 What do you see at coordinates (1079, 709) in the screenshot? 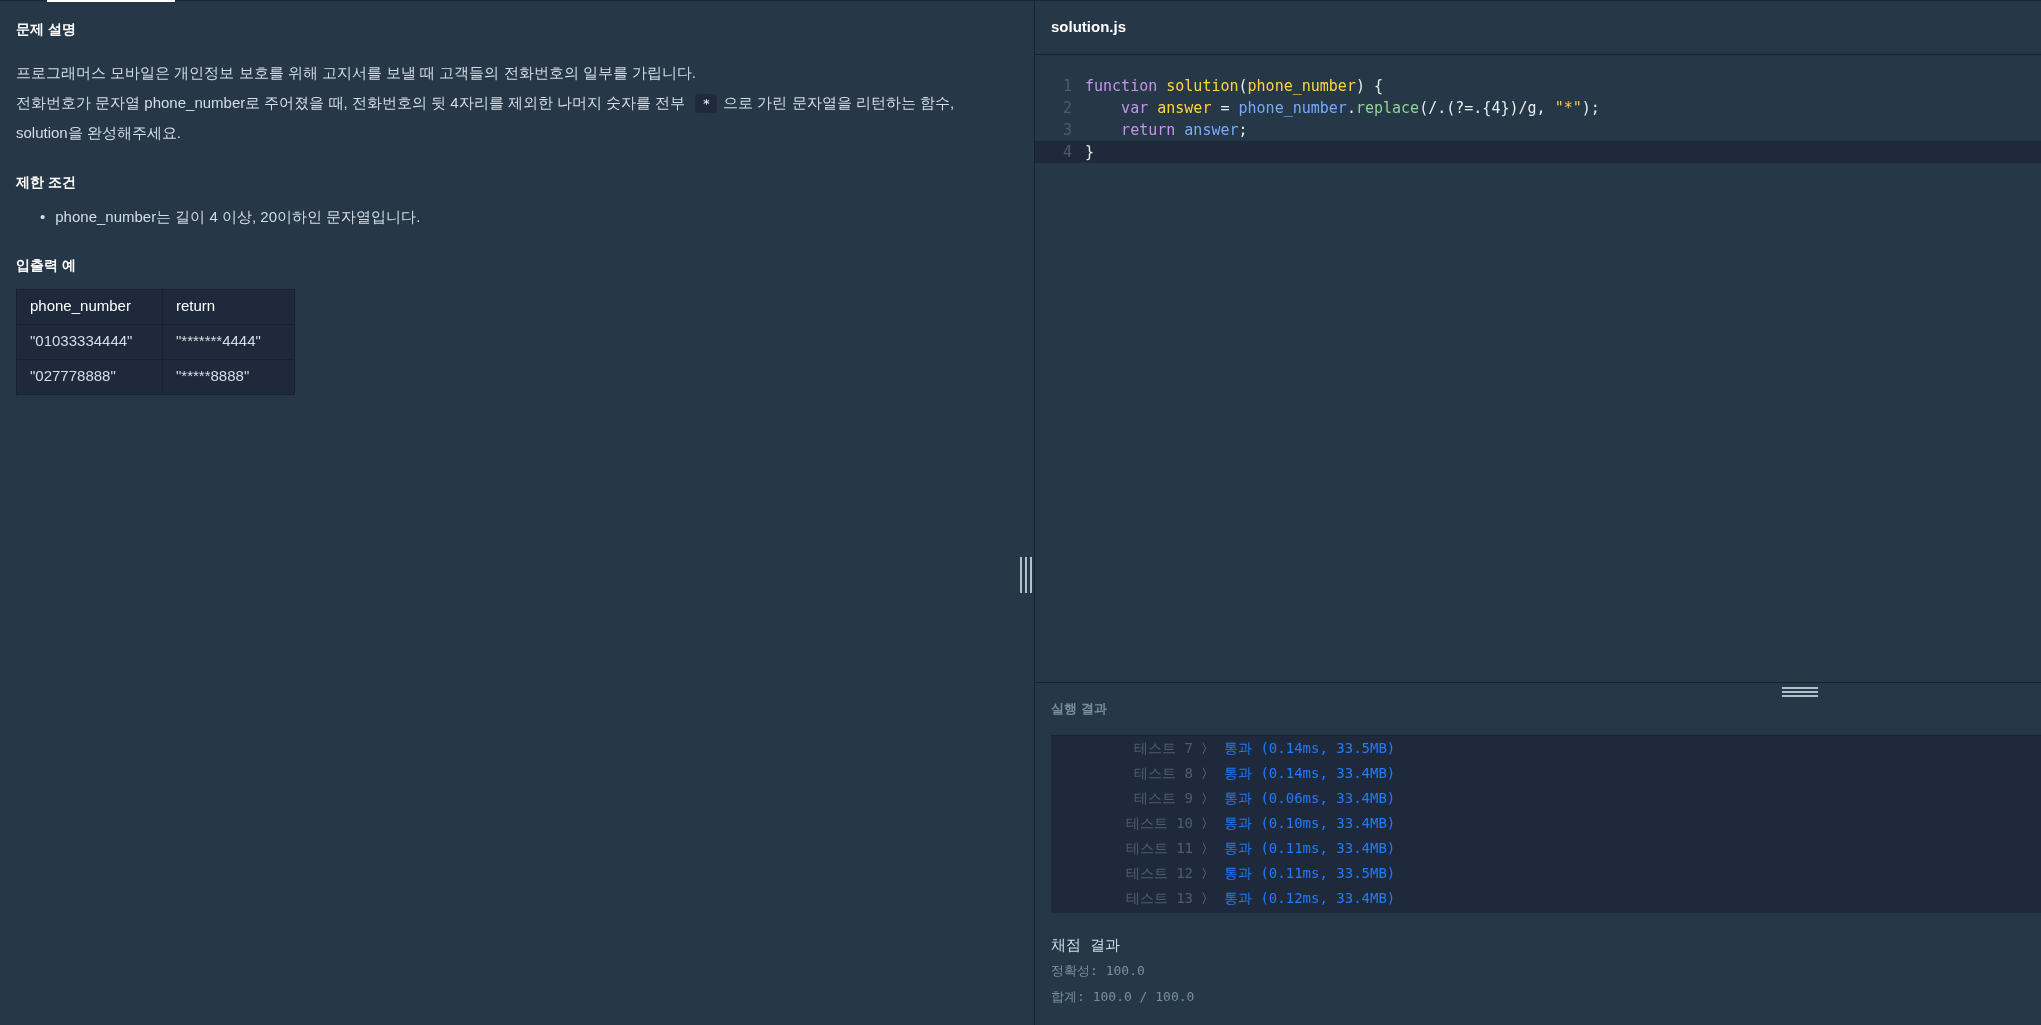
I see `panel-title: 실행 결과` at bounding box center [1079, 709].